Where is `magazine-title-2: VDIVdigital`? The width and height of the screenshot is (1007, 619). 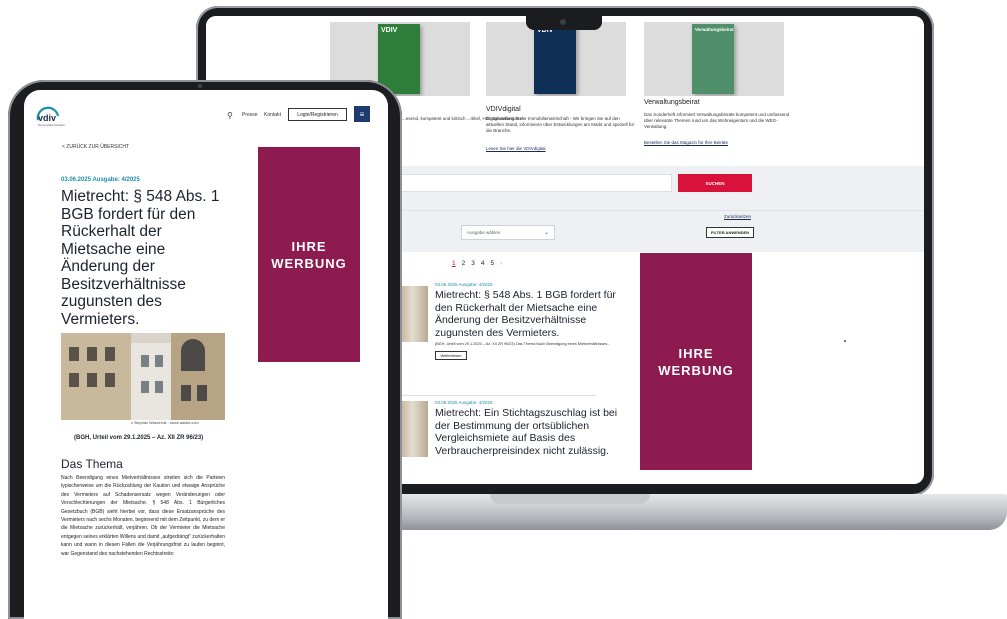 magazine-title-2: VDIVdigital is located at coordinates (503, 109).